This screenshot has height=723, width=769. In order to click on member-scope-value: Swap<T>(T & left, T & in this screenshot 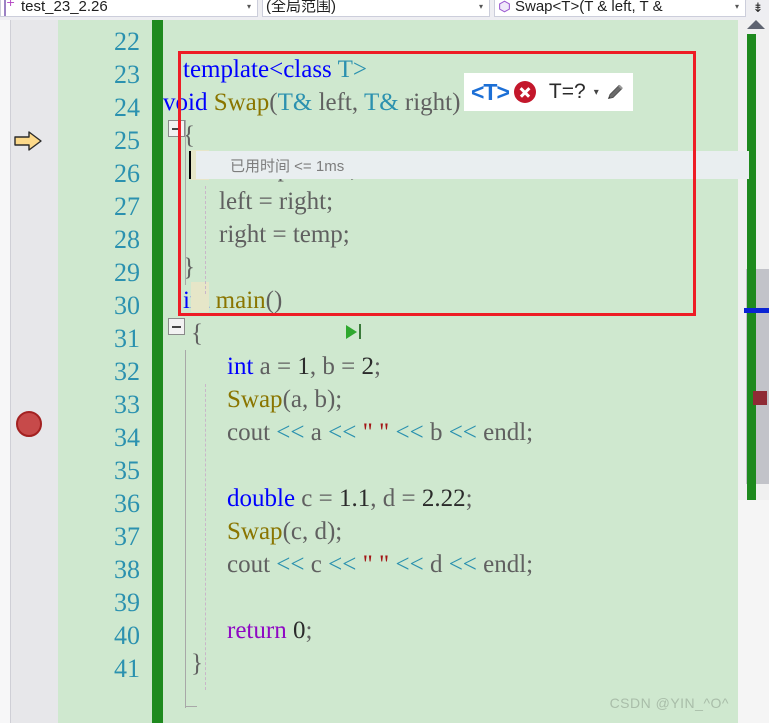, I will do `click(589, 7)`.